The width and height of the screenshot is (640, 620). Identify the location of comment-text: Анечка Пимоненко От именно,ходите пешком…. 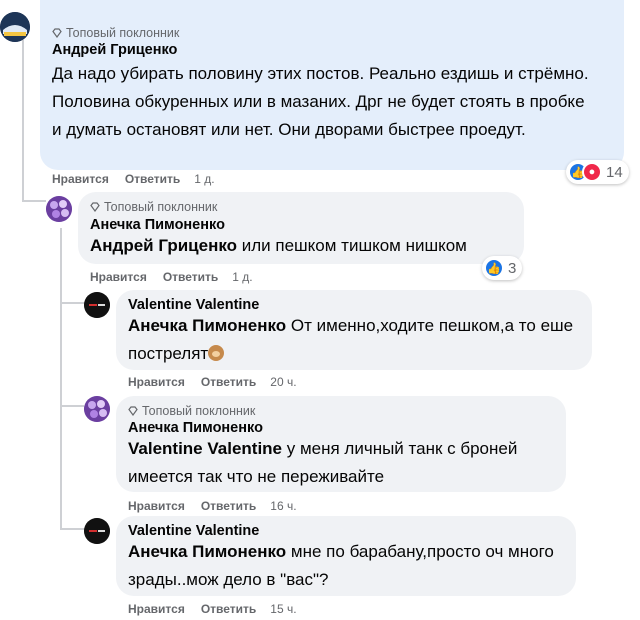
(353, 340).